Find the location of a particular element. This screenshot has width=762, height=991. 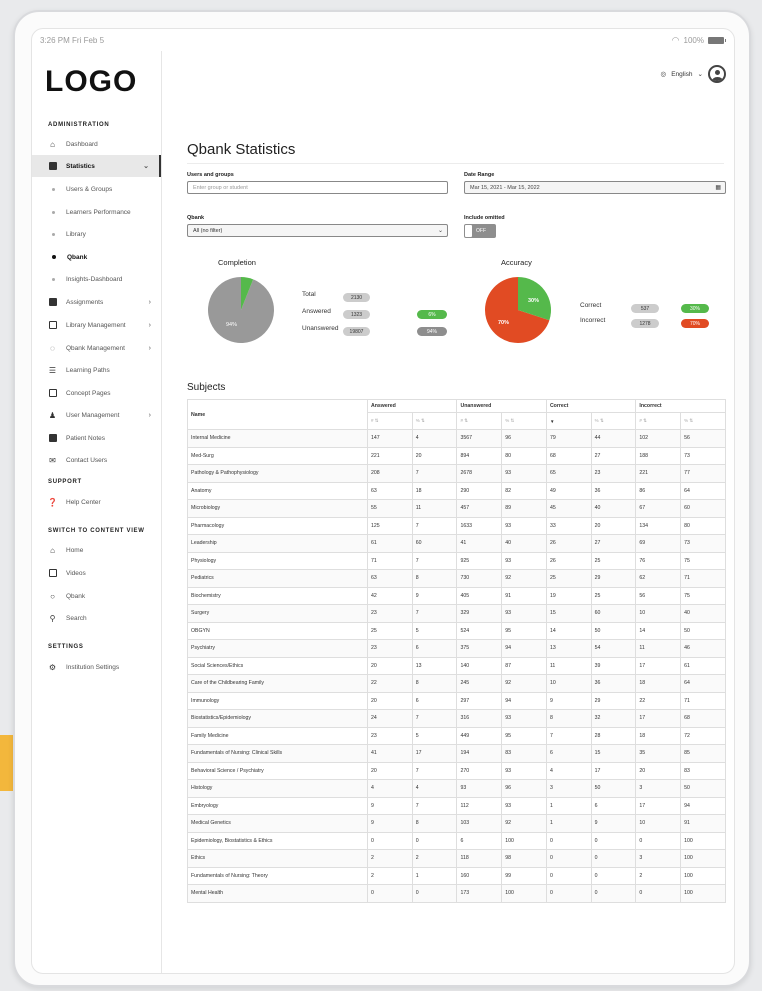

completion-answered-label: Answered is located at coordinates (316, 311).